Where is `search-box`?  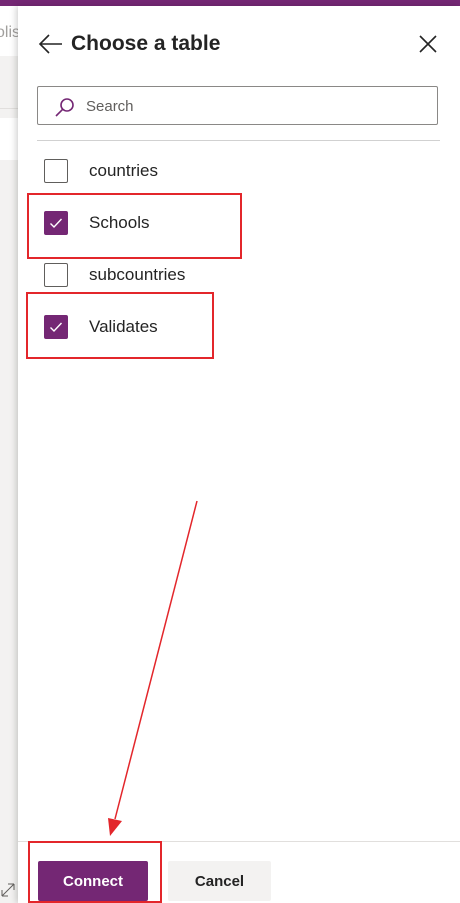
search-box is located at coordinates (237, 105).